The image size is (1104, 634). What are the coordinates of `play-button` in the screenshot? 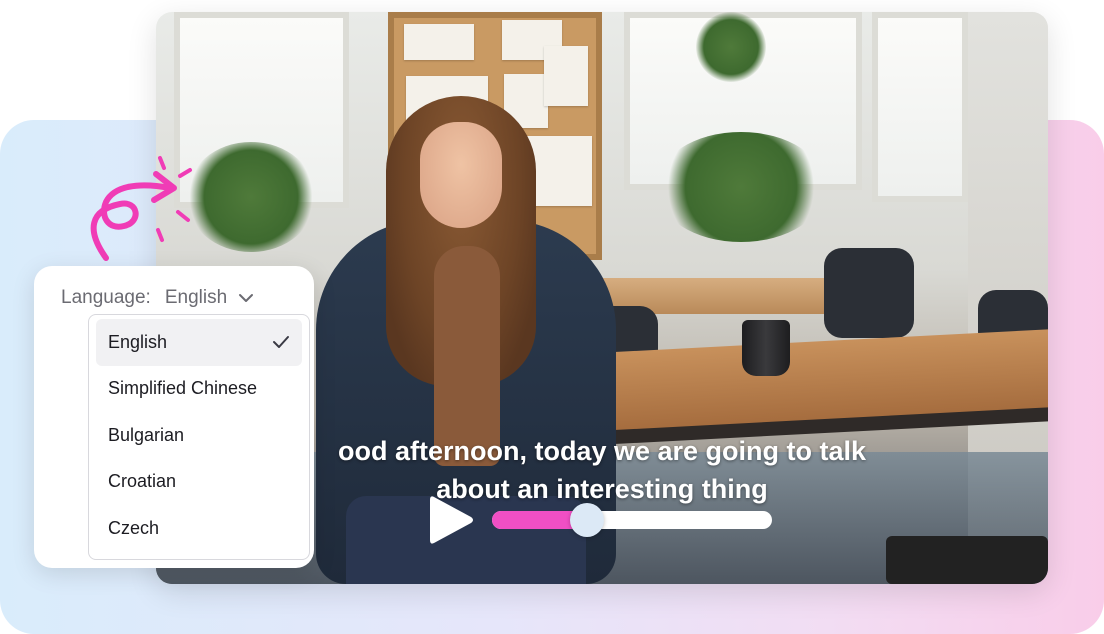 It's located at (452, 520).